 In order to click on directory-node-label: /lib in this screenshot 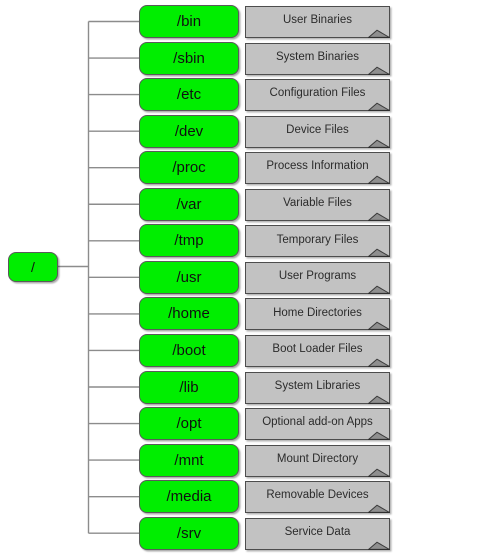, I will do `click(189, 387)`.